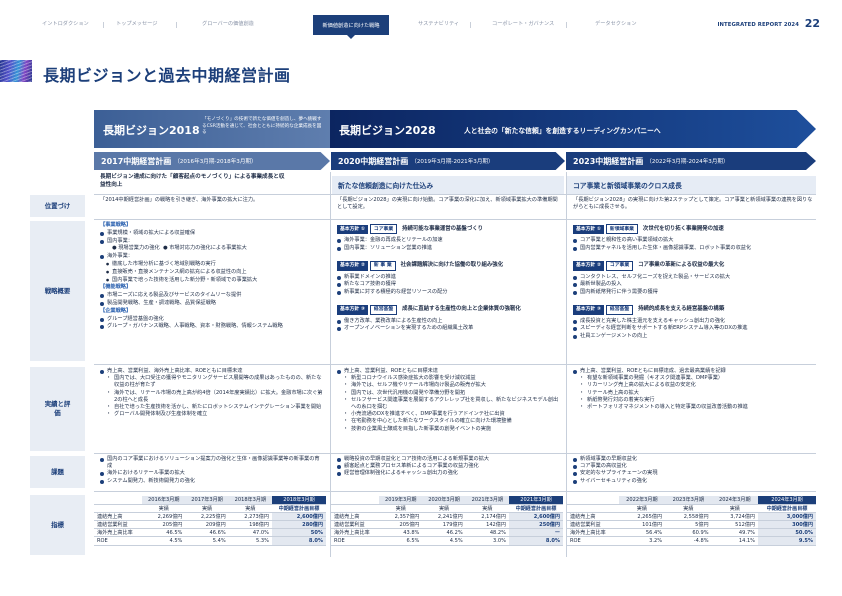 Image resolution: width=842 pixels, height=596 pixels. What do you see at coordinates (212, 327) in the screenshot?
I see `strategy-item: グループ・ガバナンス戦略、人事戦略、資本・財務戦略、情報システム戦略` at bounding box center [212, 327].